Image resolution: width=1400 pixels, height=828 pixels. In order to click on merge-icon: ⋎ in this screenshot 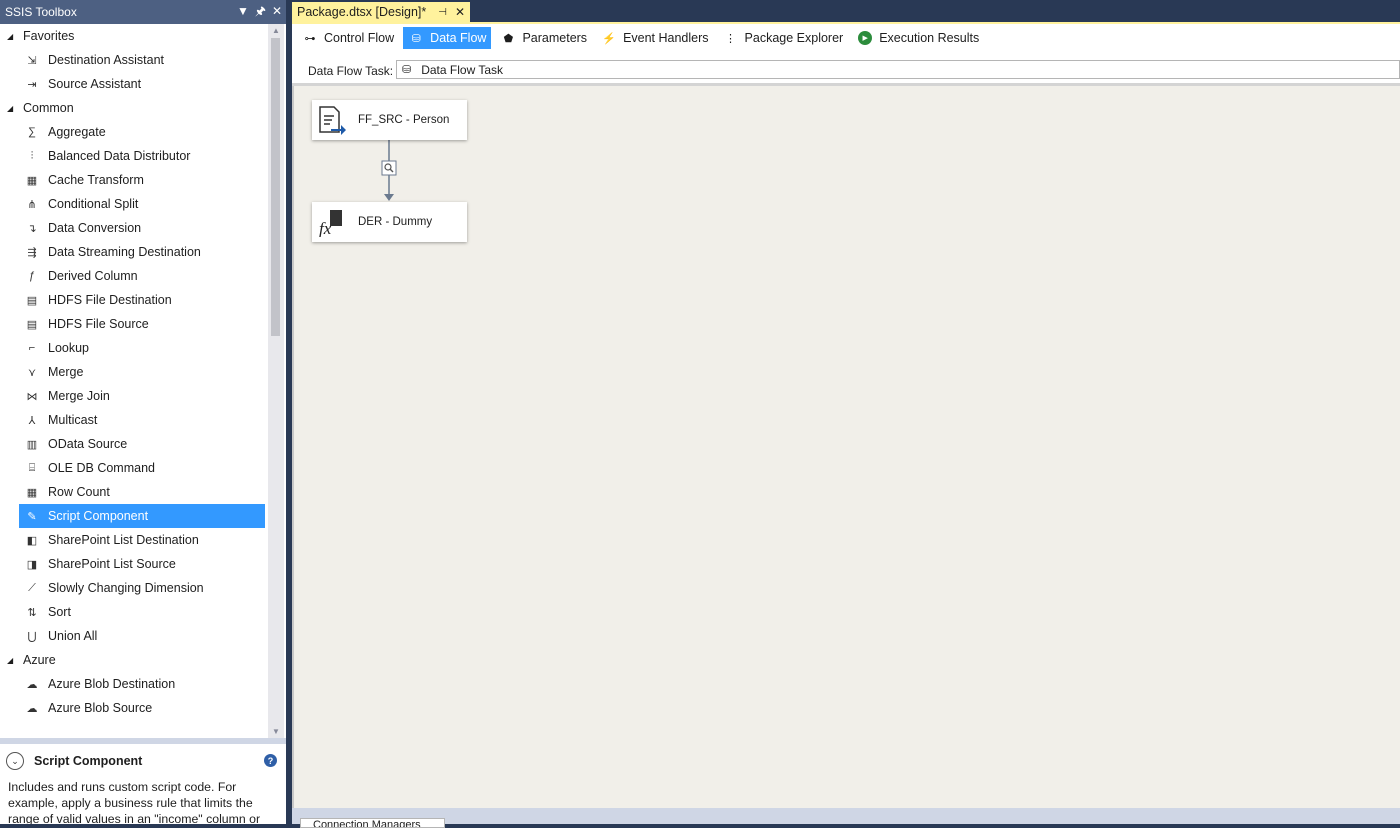, I will do `click(32, 372)`.